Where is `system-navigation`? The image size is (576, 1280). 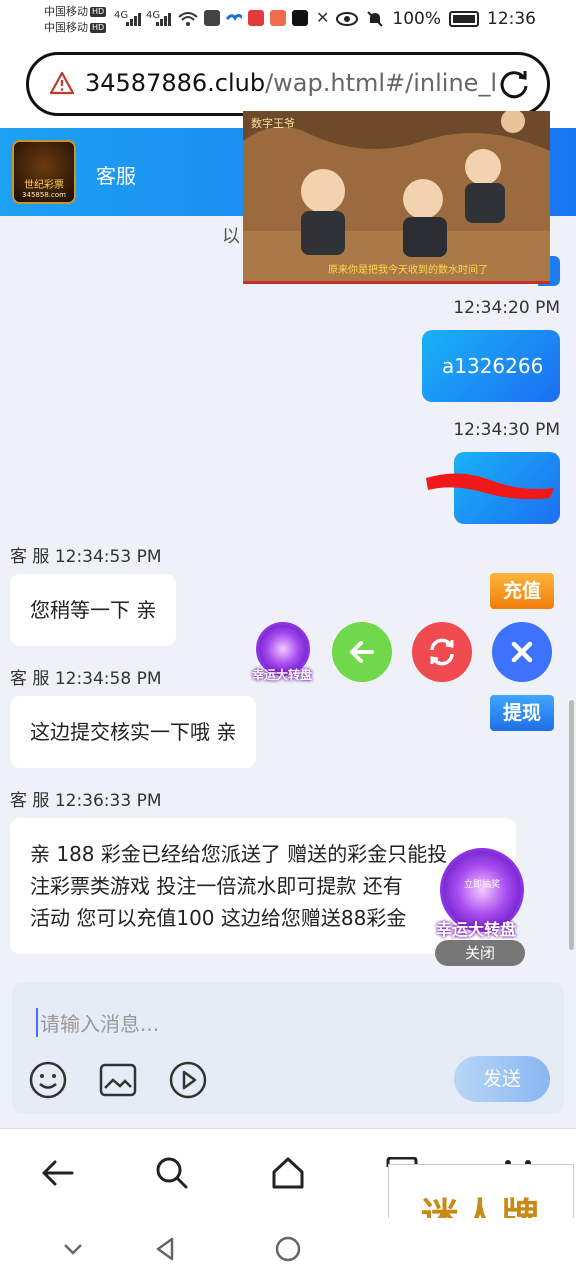
system-navigation is located at coordinates (288, 1249).